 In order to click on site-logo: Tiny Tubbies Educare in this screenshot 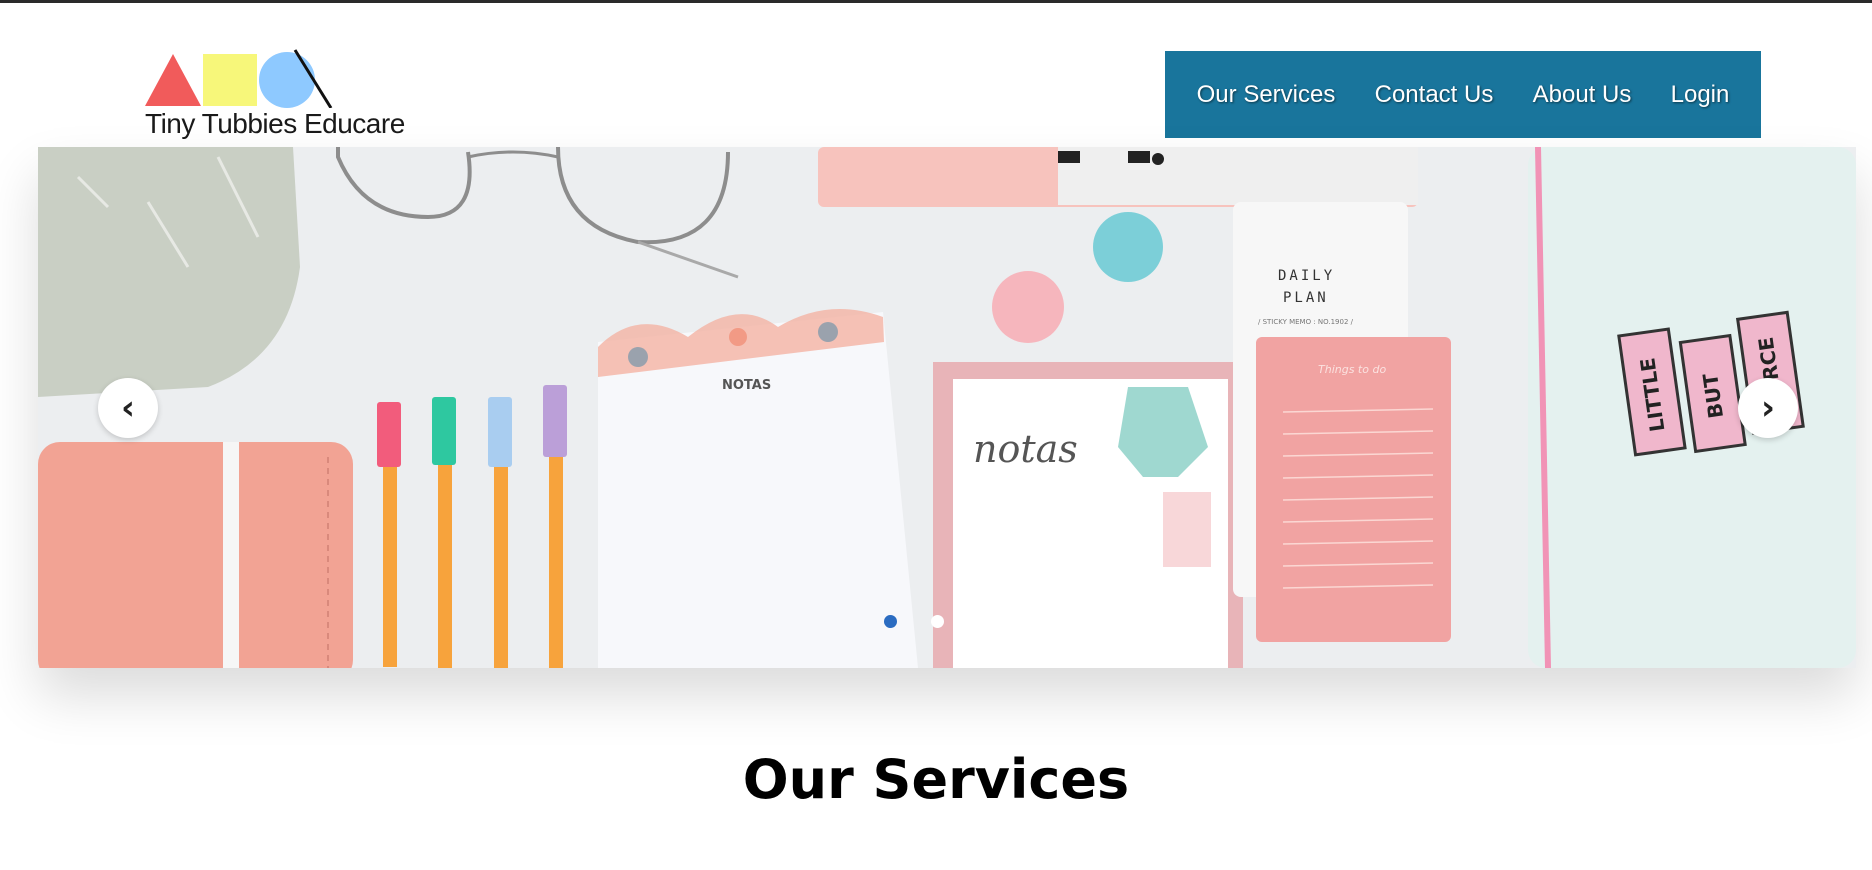, I will do `click(276, 95)`.